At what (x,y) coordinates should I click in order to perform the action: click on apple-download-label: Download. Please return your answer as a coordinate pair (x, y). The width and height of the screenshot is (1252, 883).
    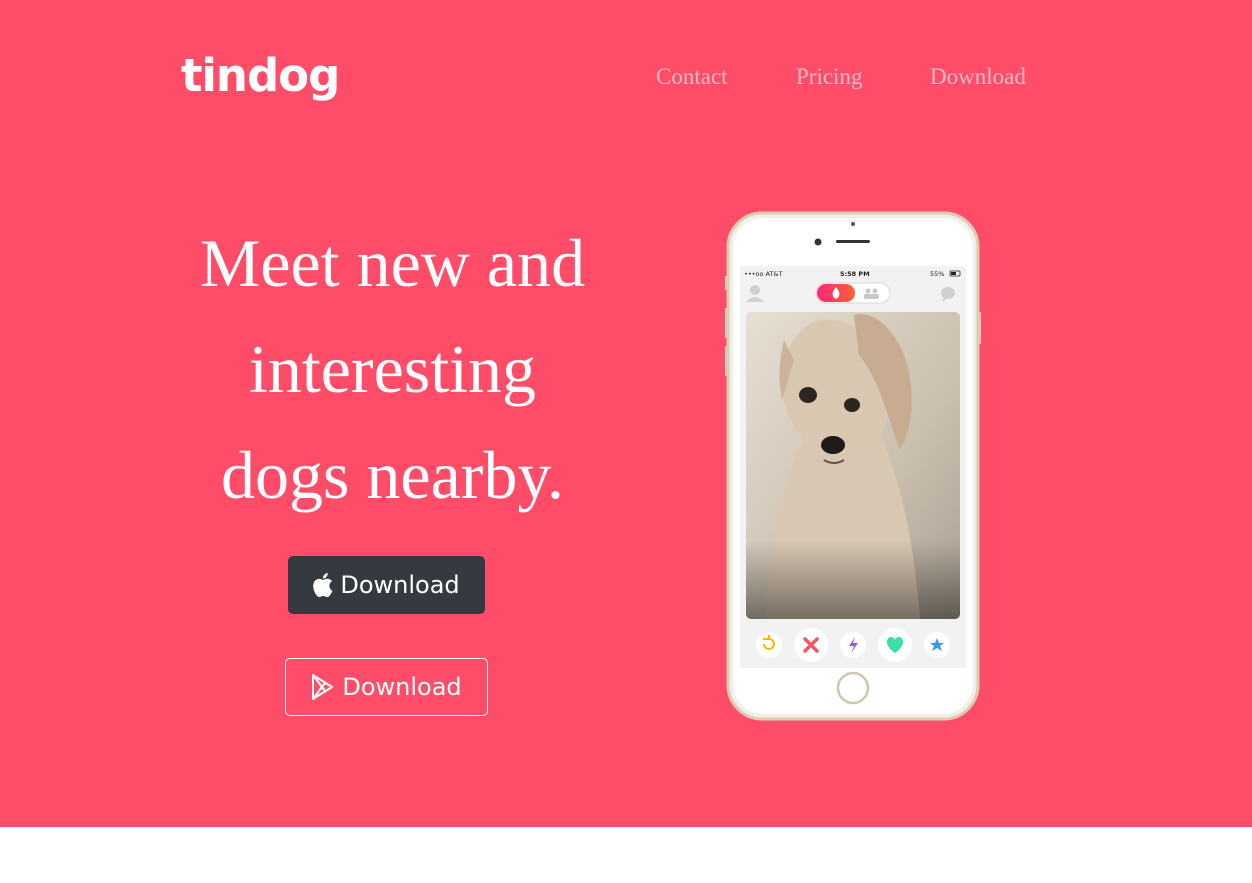
    Looking at the image, I should click on (400, 585).